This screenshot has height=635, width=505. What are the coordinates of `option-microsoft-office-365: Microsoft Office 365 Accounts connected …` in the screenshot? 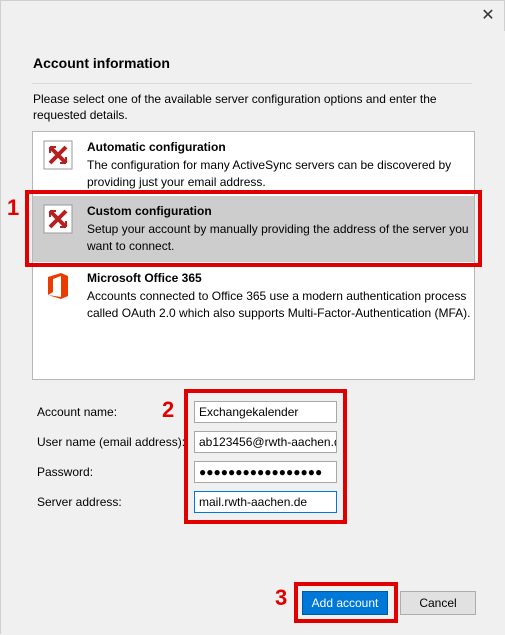 It's located at (253, 313).